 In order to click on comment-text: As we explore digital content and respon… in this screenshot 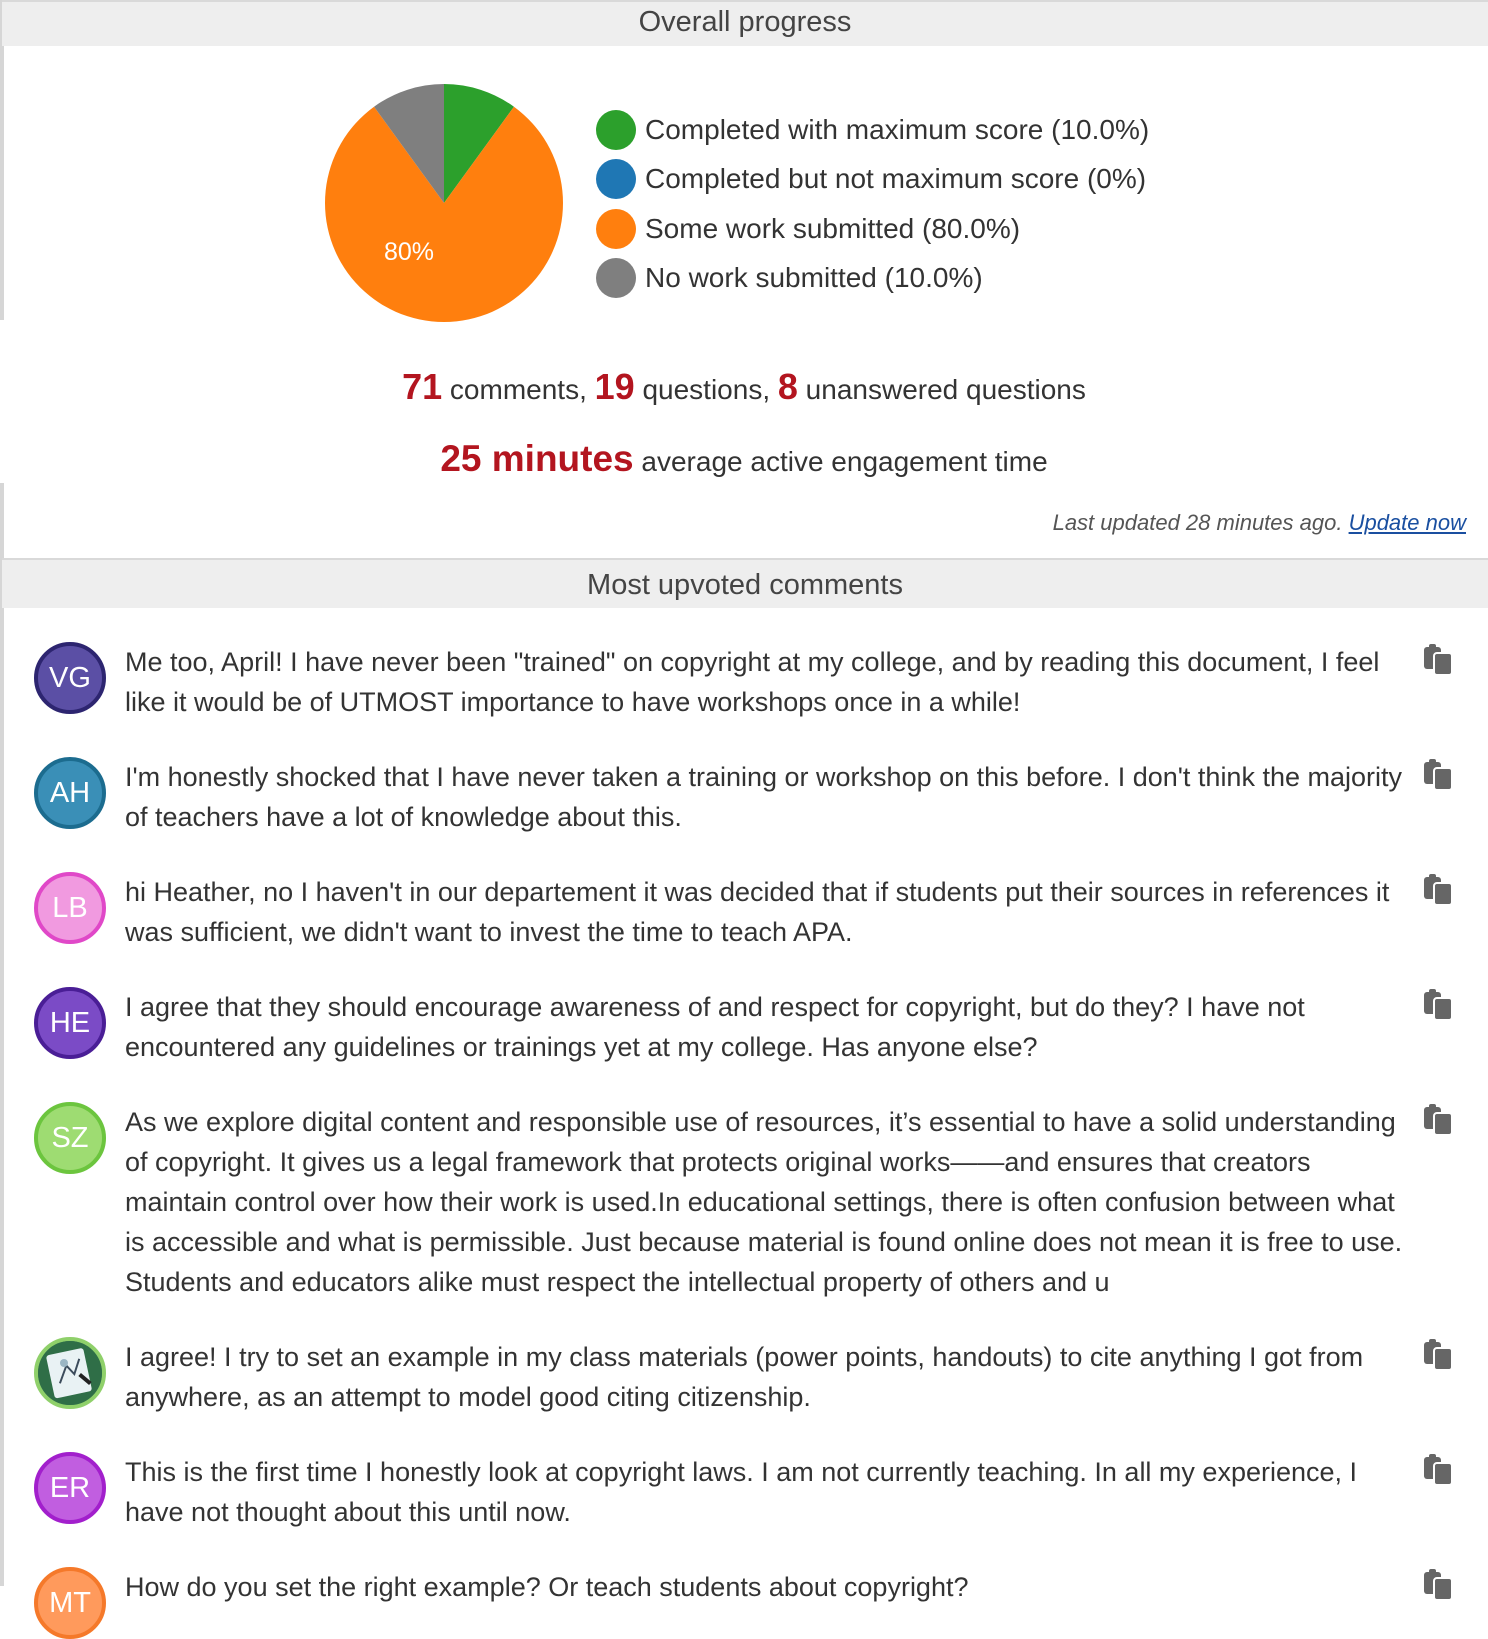, I will do `click(764, 1202)`.